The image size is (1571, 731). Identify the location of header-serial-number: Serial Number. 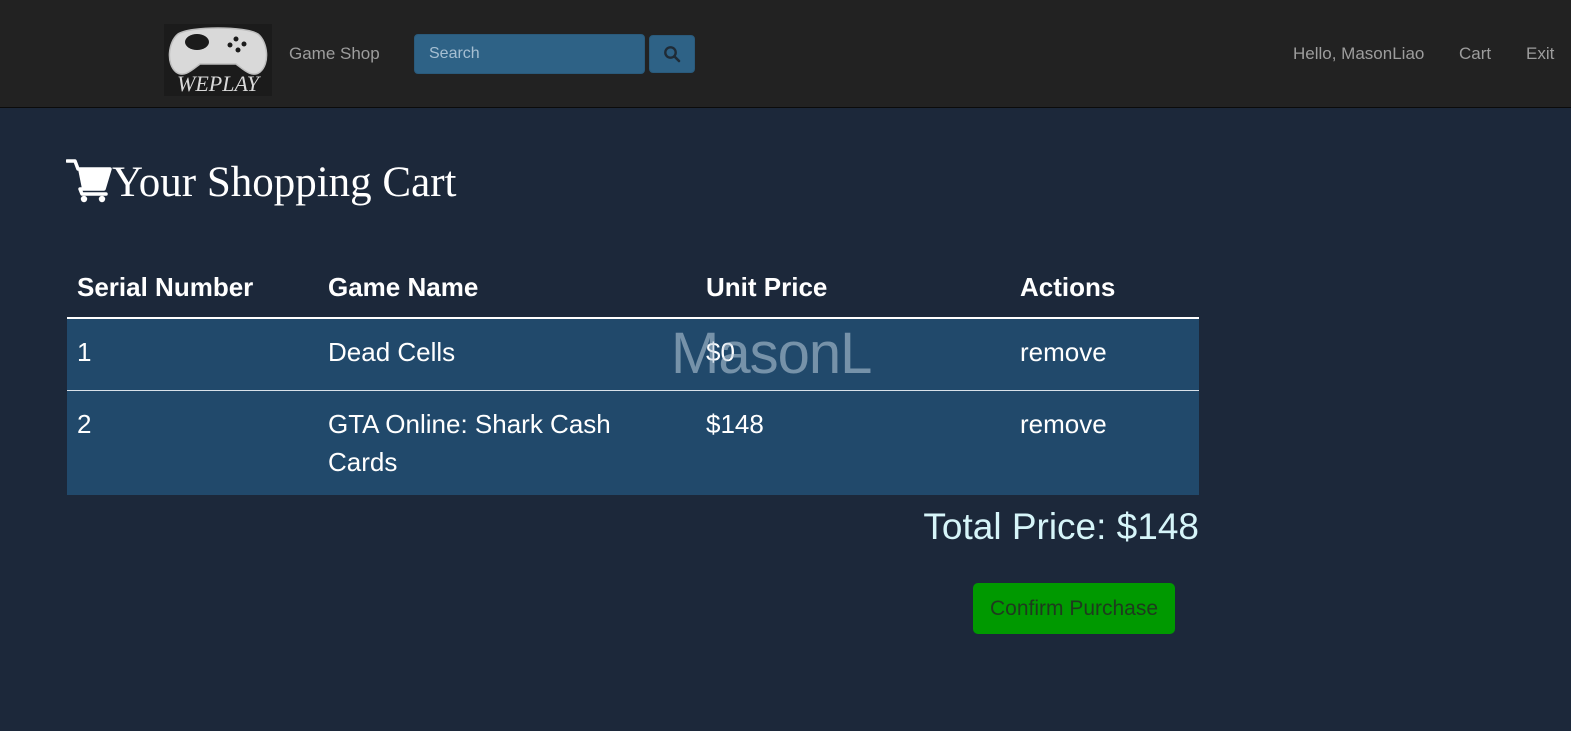
(192, 289).